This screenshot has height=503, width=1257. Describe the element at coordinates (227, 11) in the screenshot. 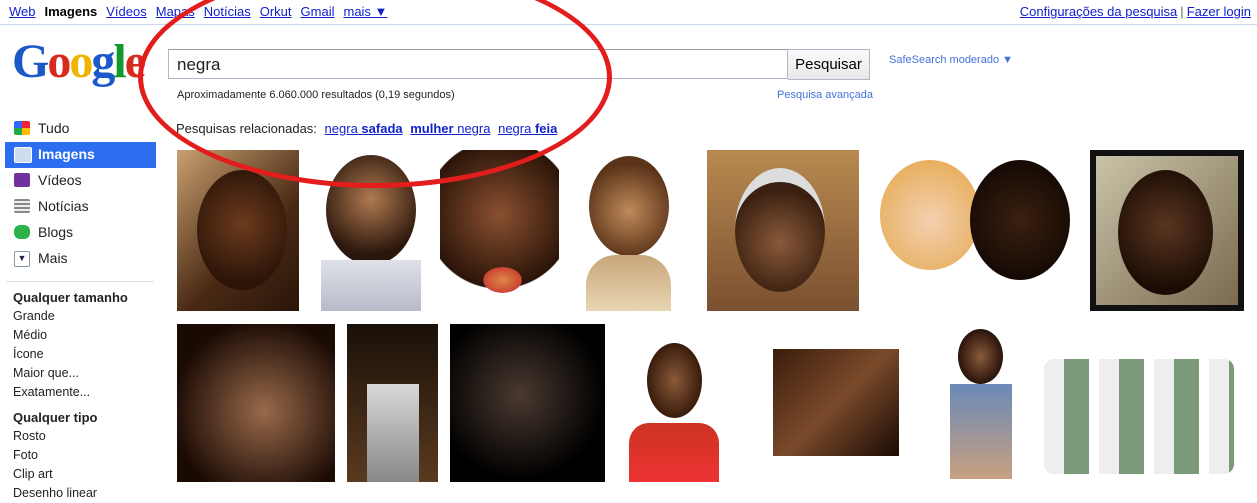

I see `nav-news: Notícias` at that location.